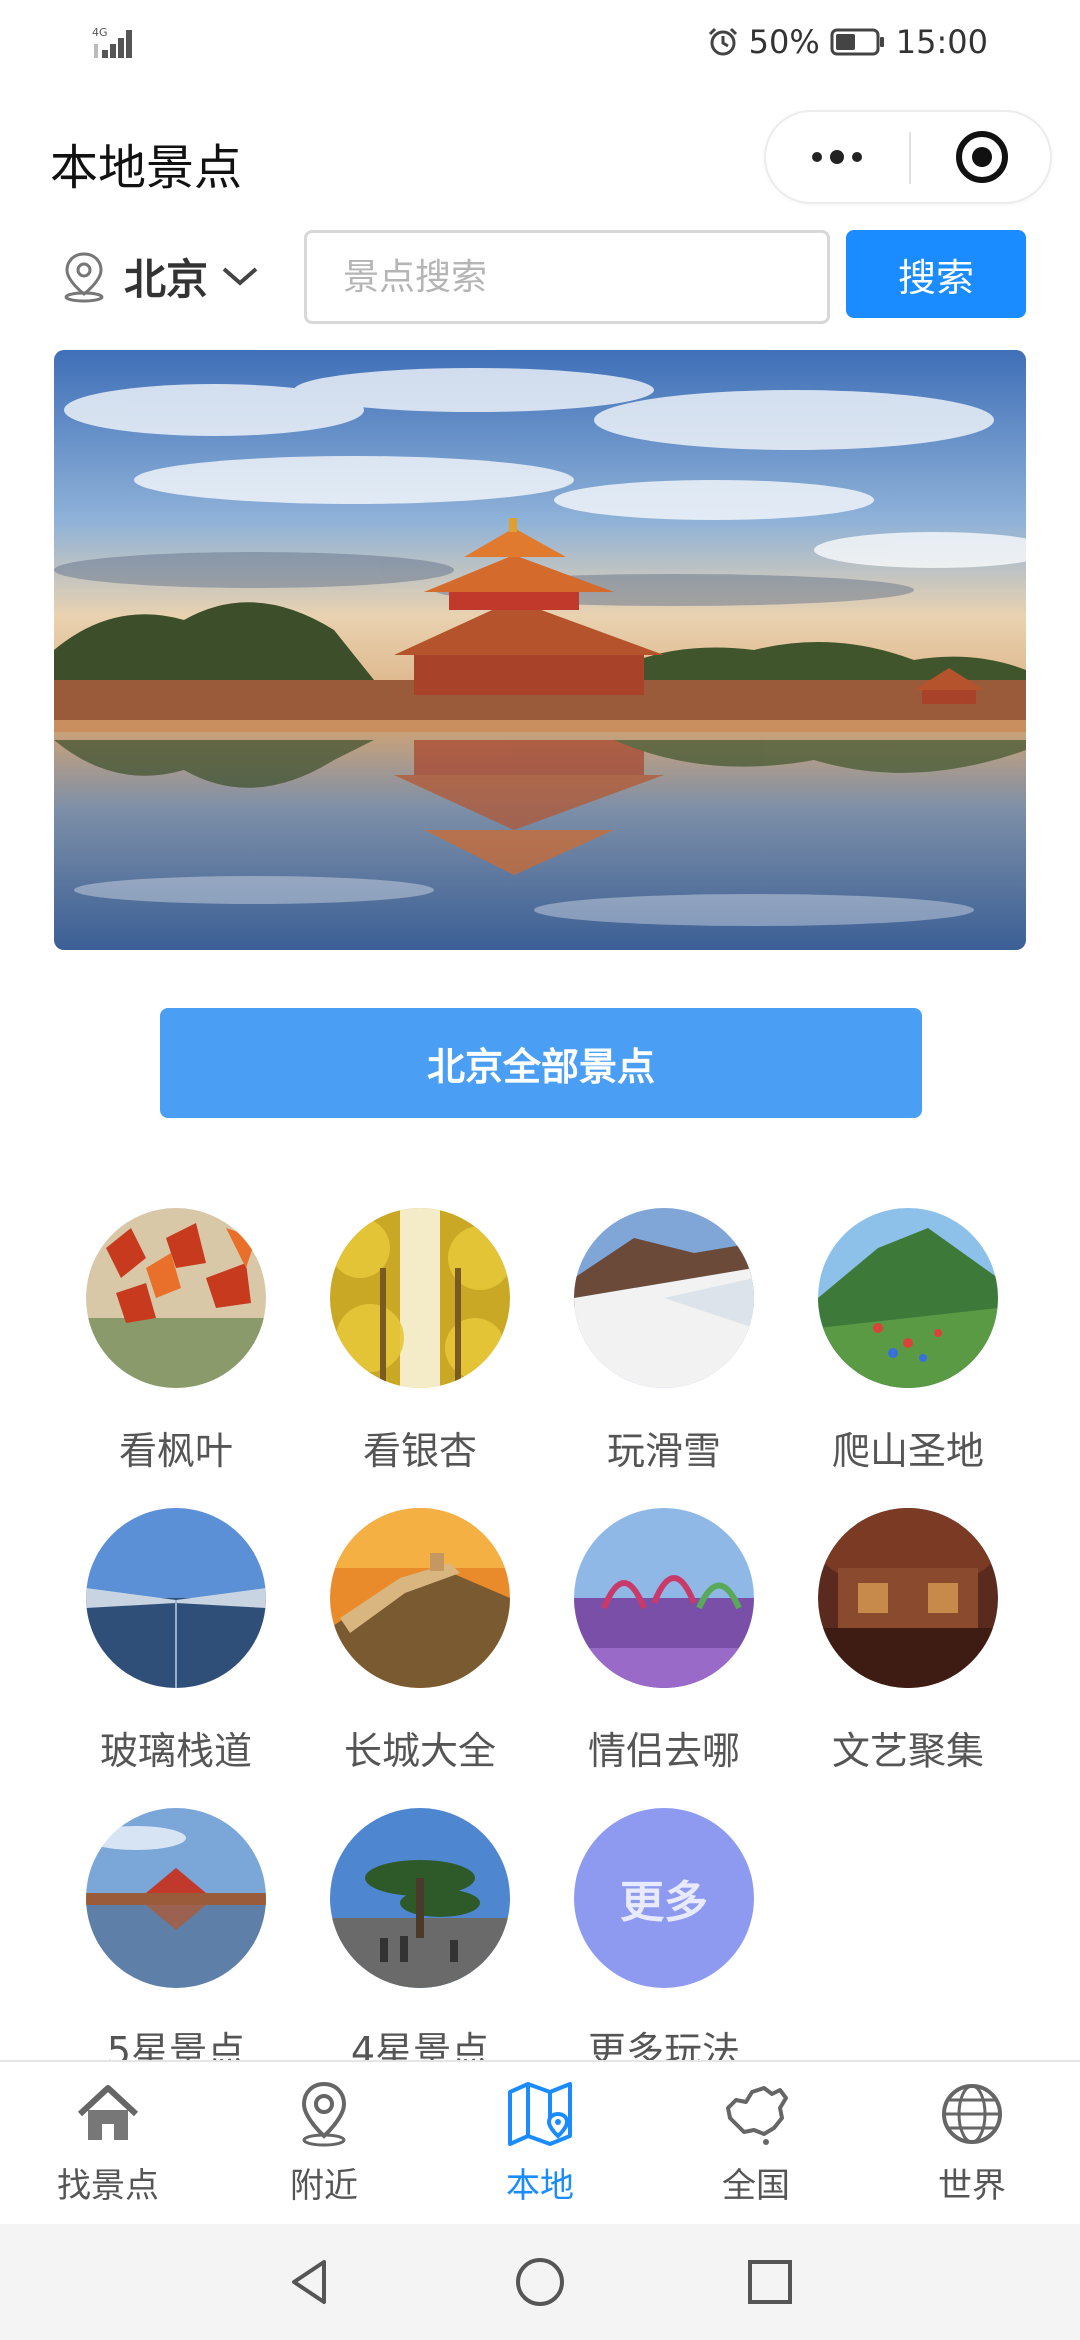  What do you see at coordinates (837, 157) in the screenshot?
I see `more-dots-icon` at bounding box center [837, 157].